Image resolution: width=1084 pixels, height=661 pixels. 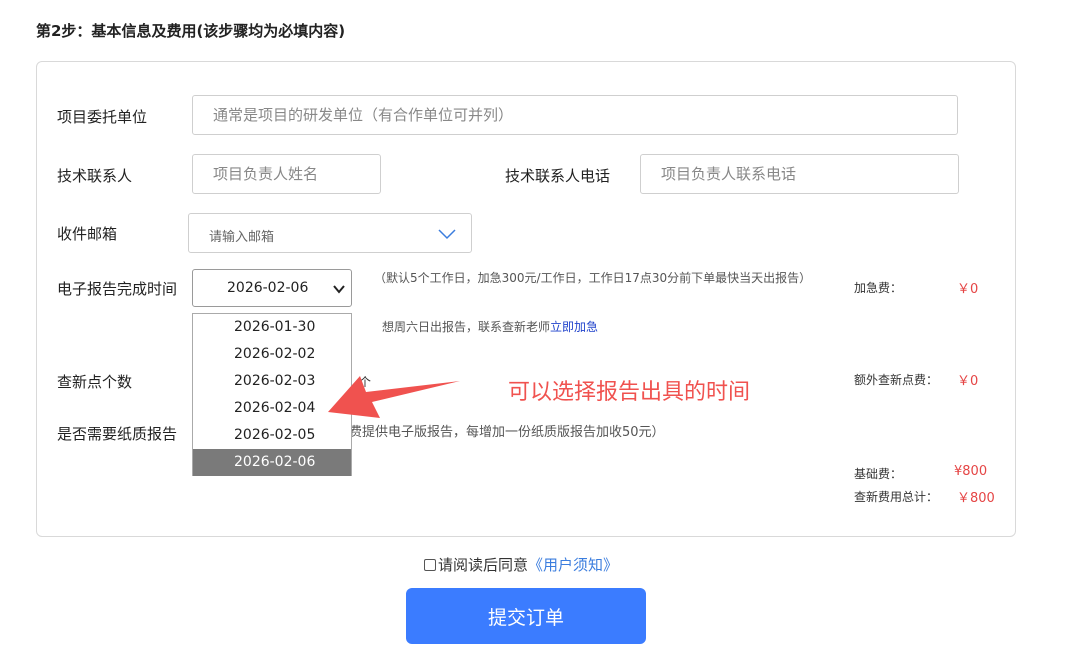 What do you see at coordinates (573, 564) in the screenshot?
I see `user-notice-link: 《用户须知》` at bounding box center [573, 564].